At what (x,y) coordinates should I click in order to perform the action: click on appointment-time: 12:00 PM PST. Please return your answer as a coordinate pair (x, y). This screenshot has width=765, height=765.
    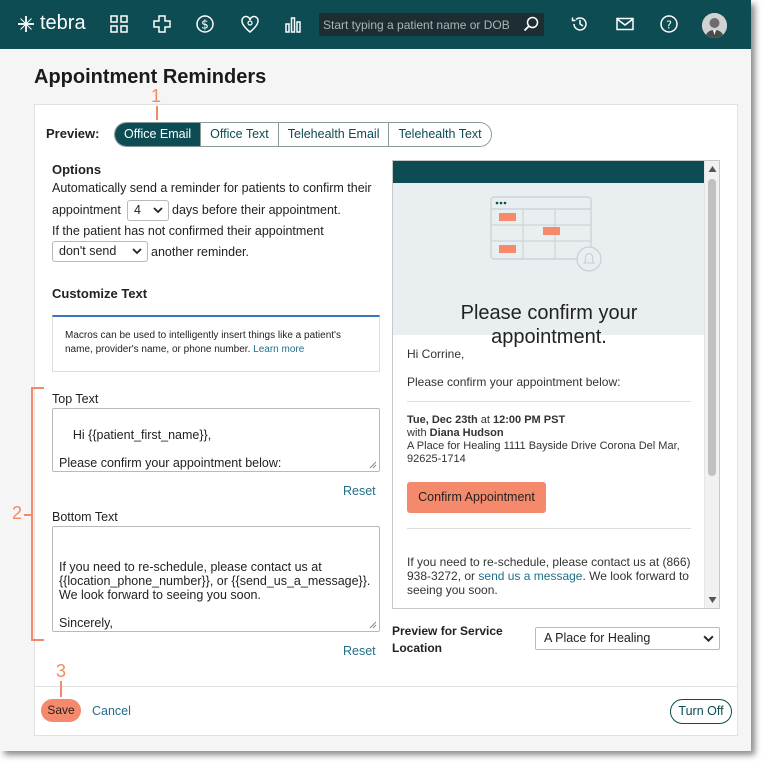
    Looking at the image, I should click on (529, 420).